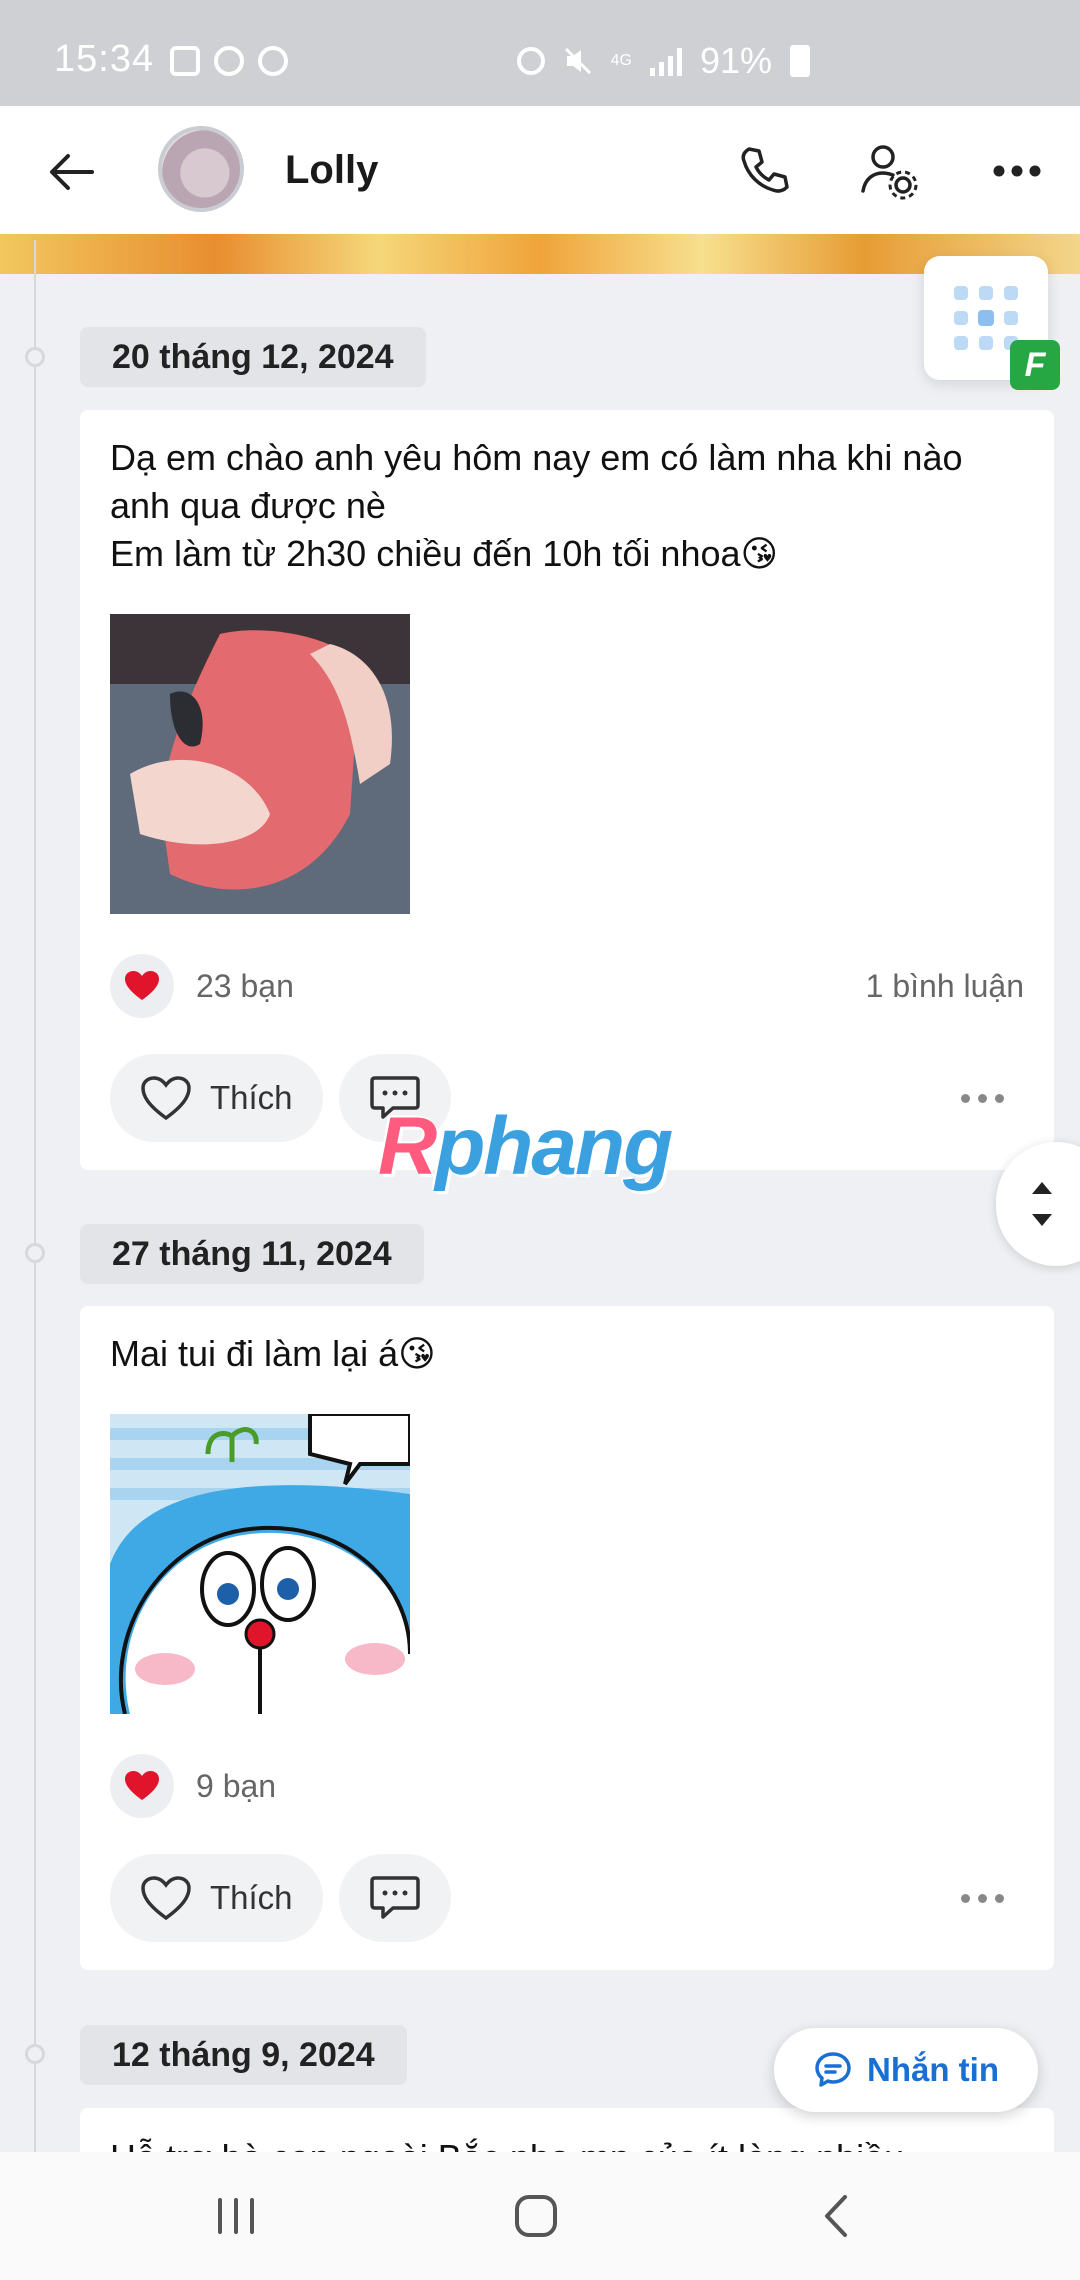 The width and height of the screenshot is (1080, 2280). I want to click on comment-button, so click(394, 1898).